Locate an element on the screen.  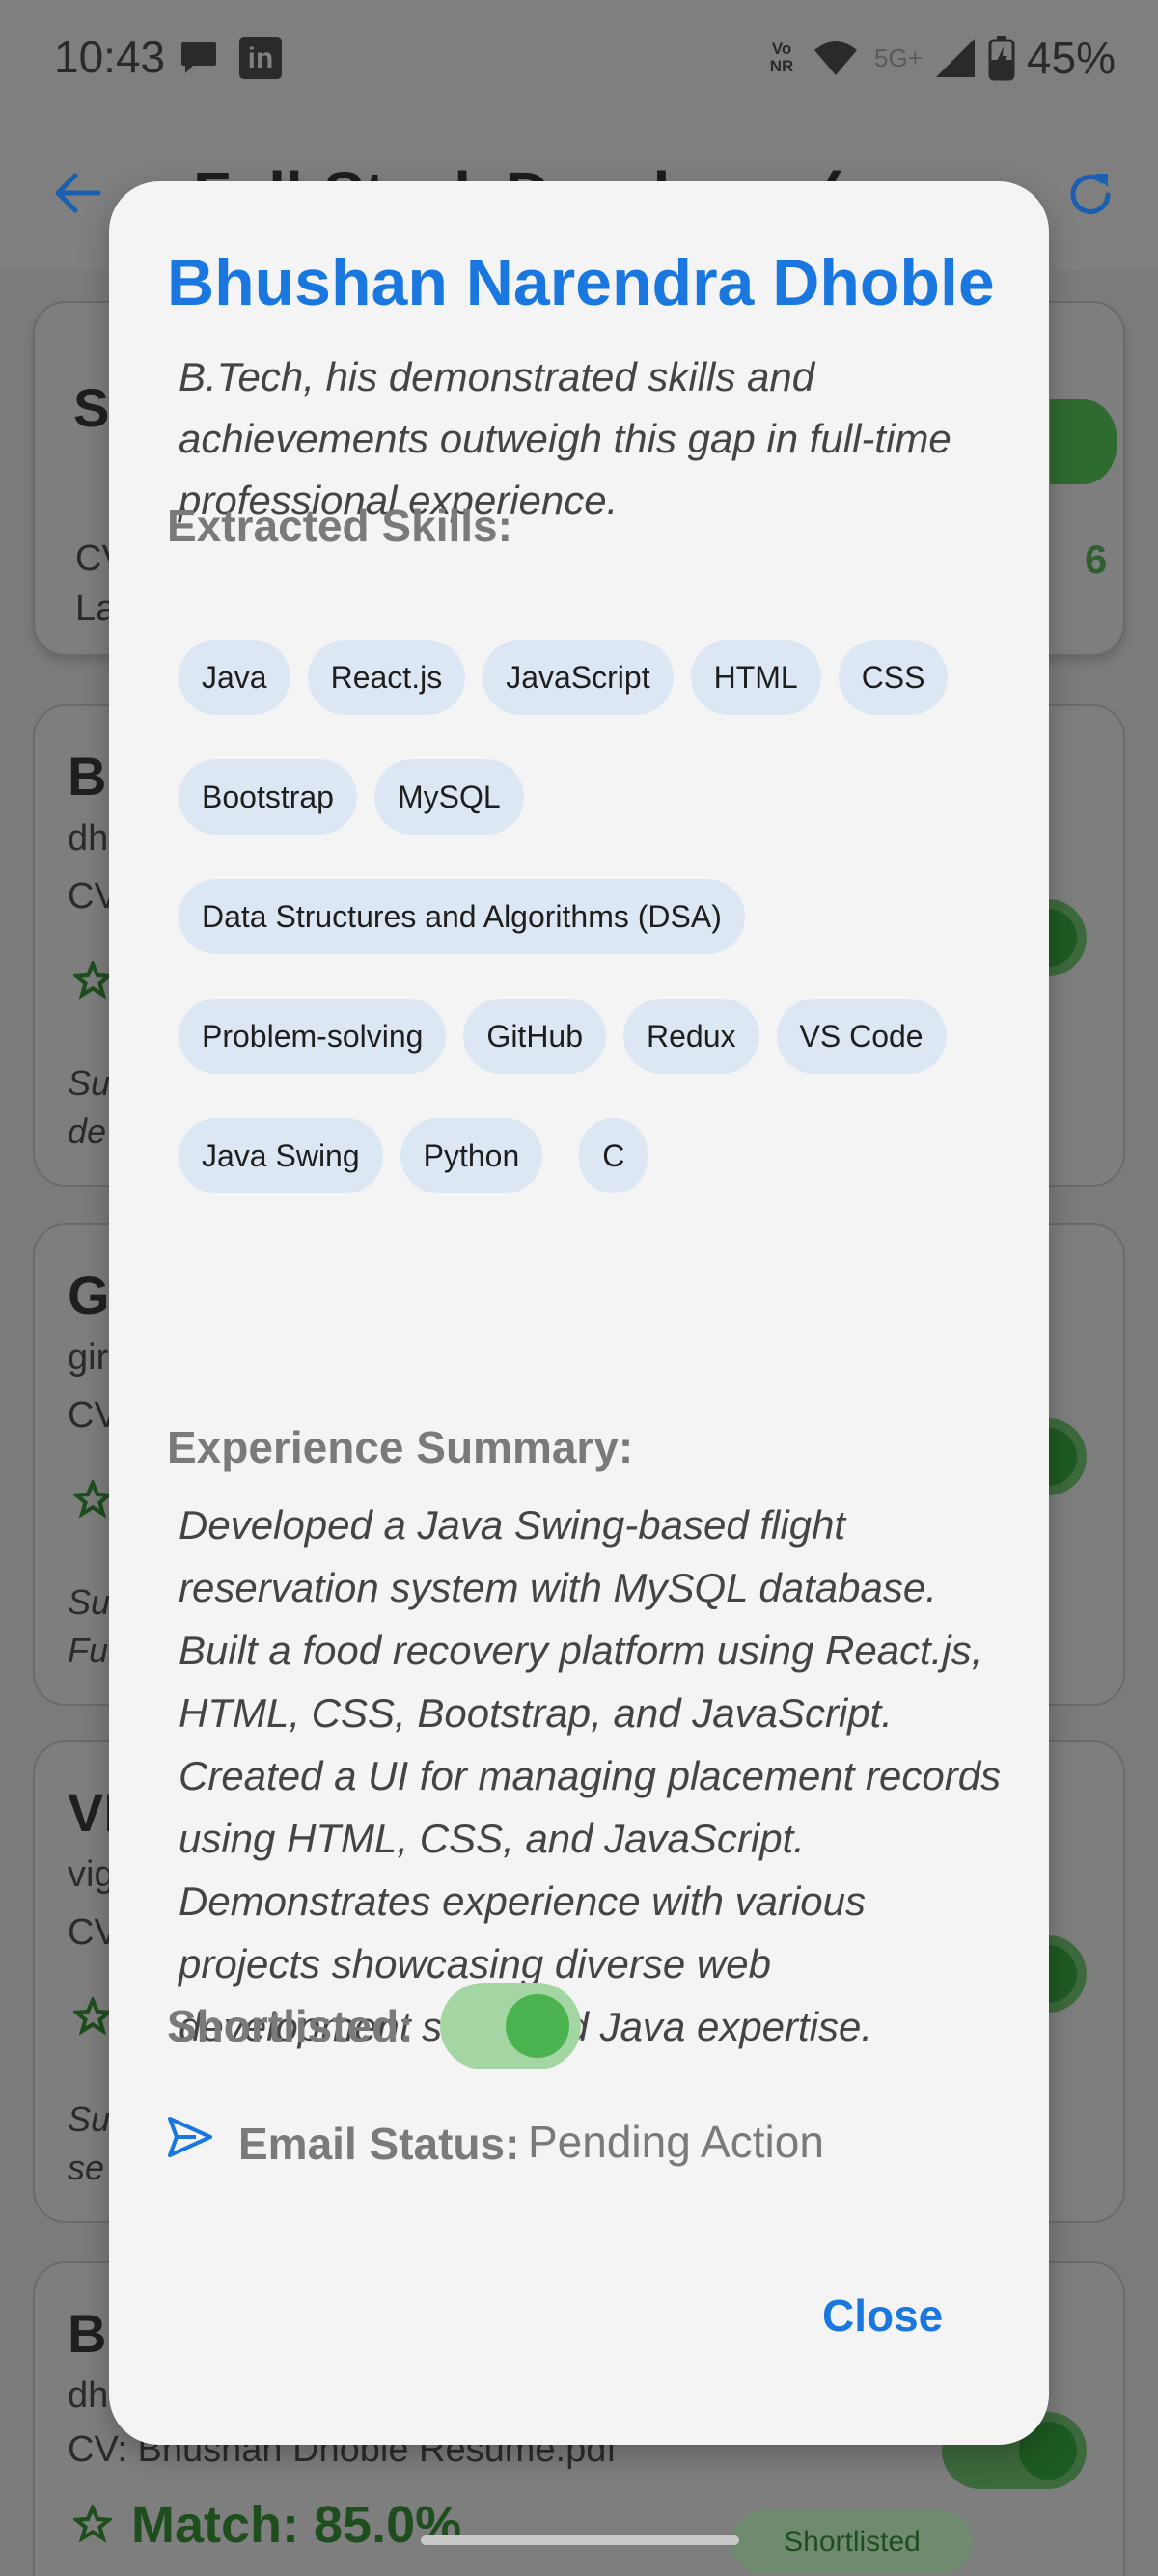
candidate-summary-2: de is located at coordinates (87, 1131).